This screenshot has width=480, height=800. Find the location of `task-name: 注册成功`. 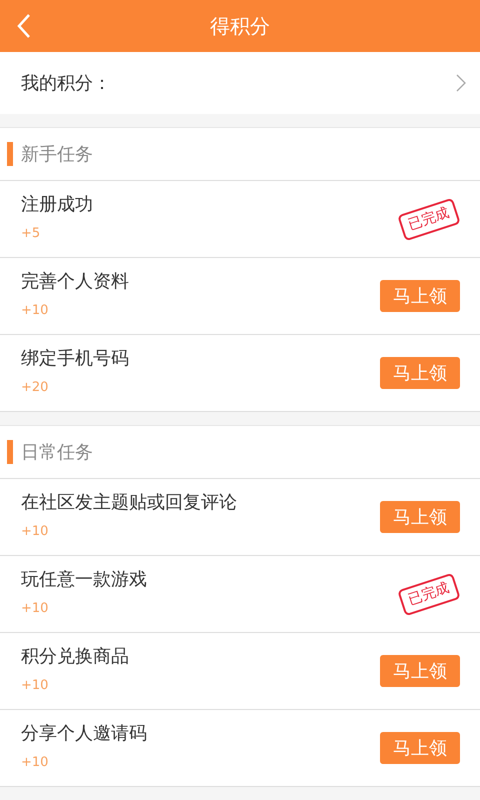

task-name: 注册成功 is located at coordinates (57, 205).